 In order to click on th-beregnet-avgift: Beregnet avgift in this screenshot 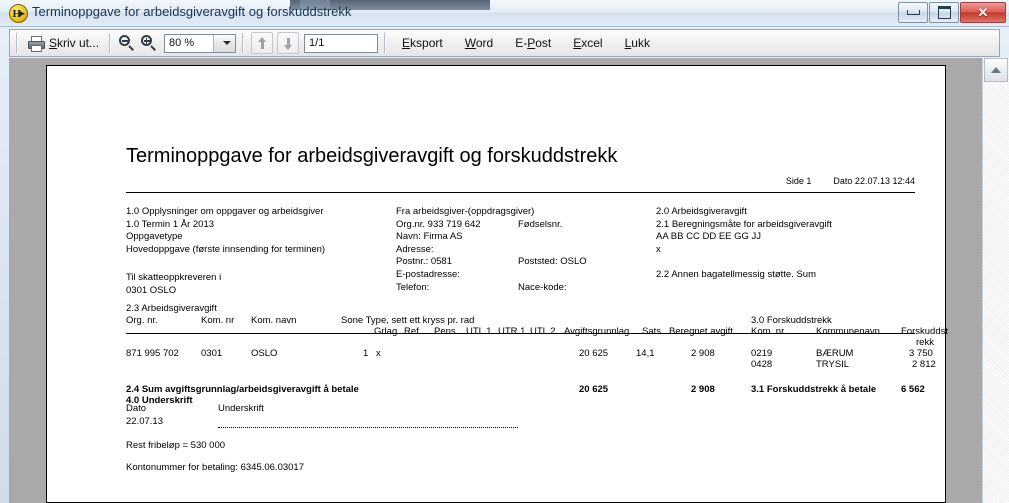, I will do `click(701, 331)`.